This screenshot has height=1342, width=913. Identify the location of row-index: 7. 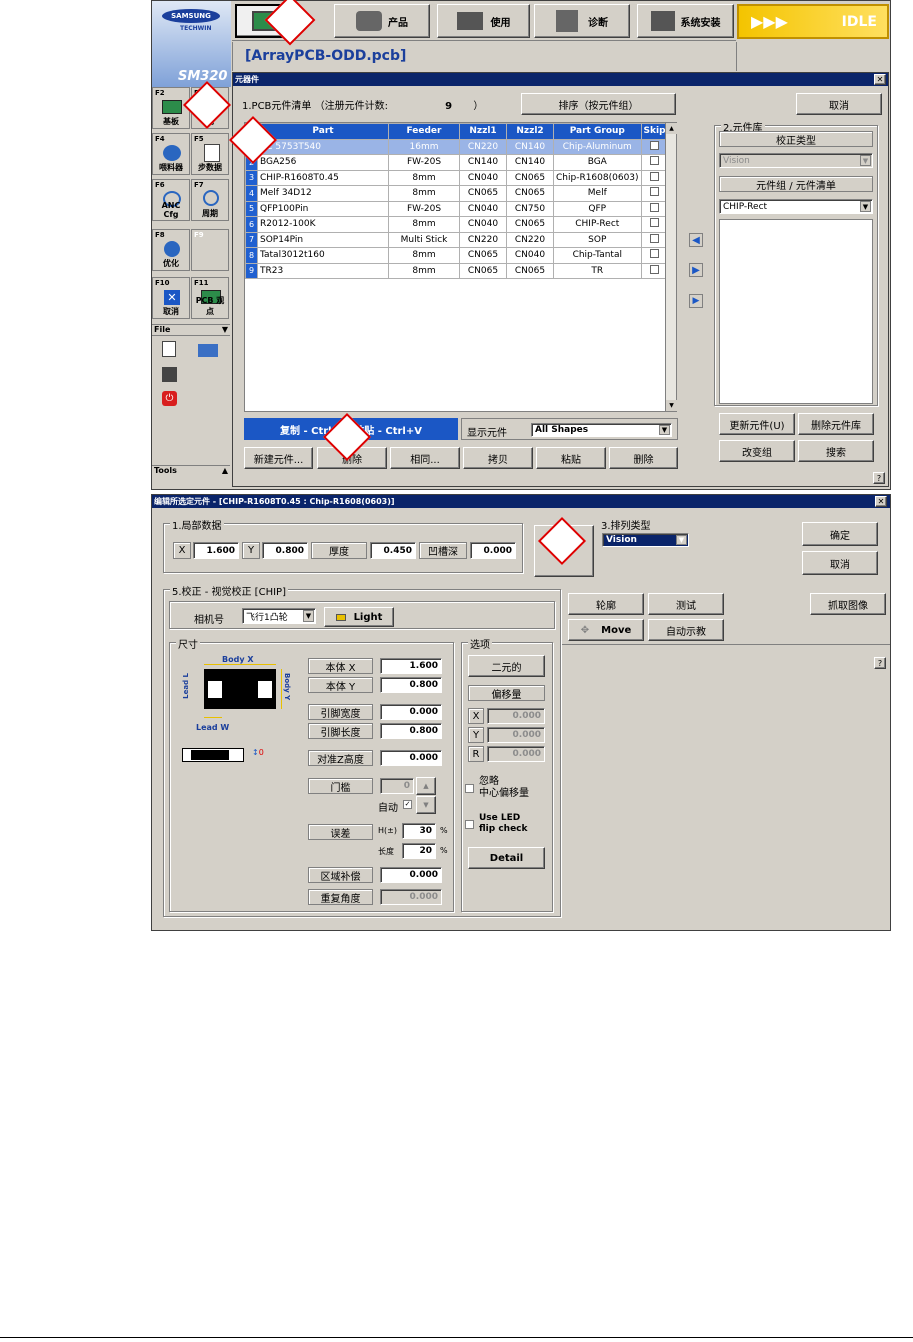
(251, 239).